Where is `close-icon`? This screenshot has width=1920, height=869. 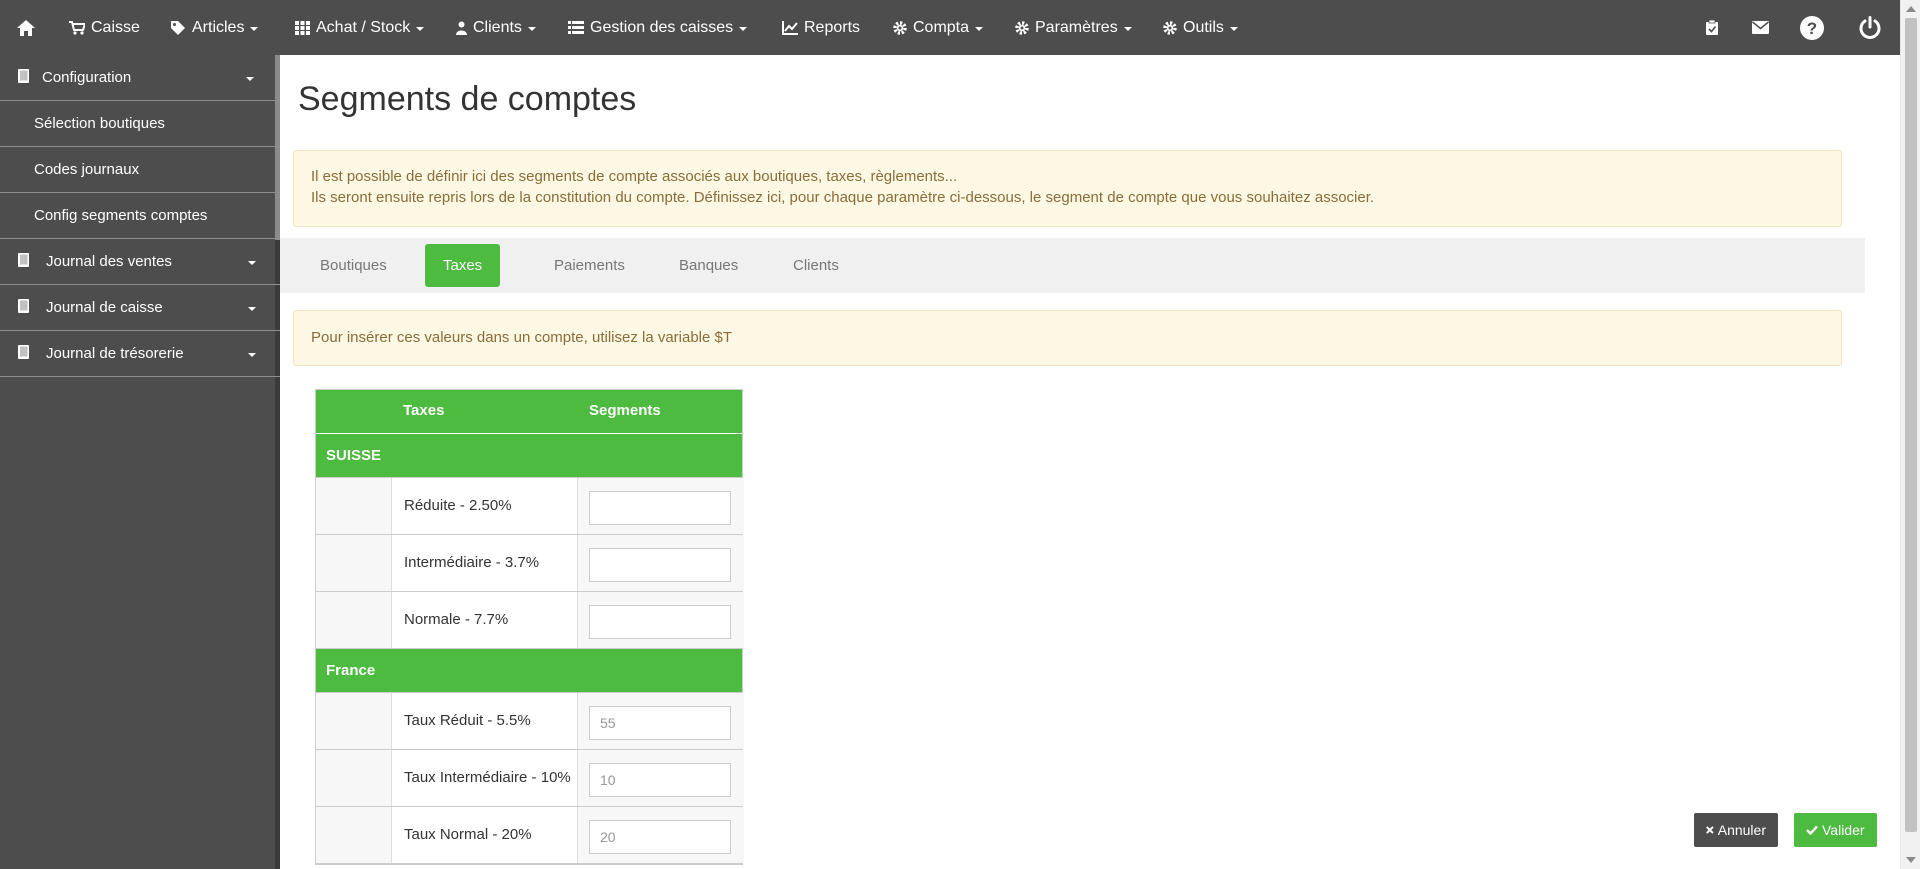
close-icon is located at coordinates (1710, 830).